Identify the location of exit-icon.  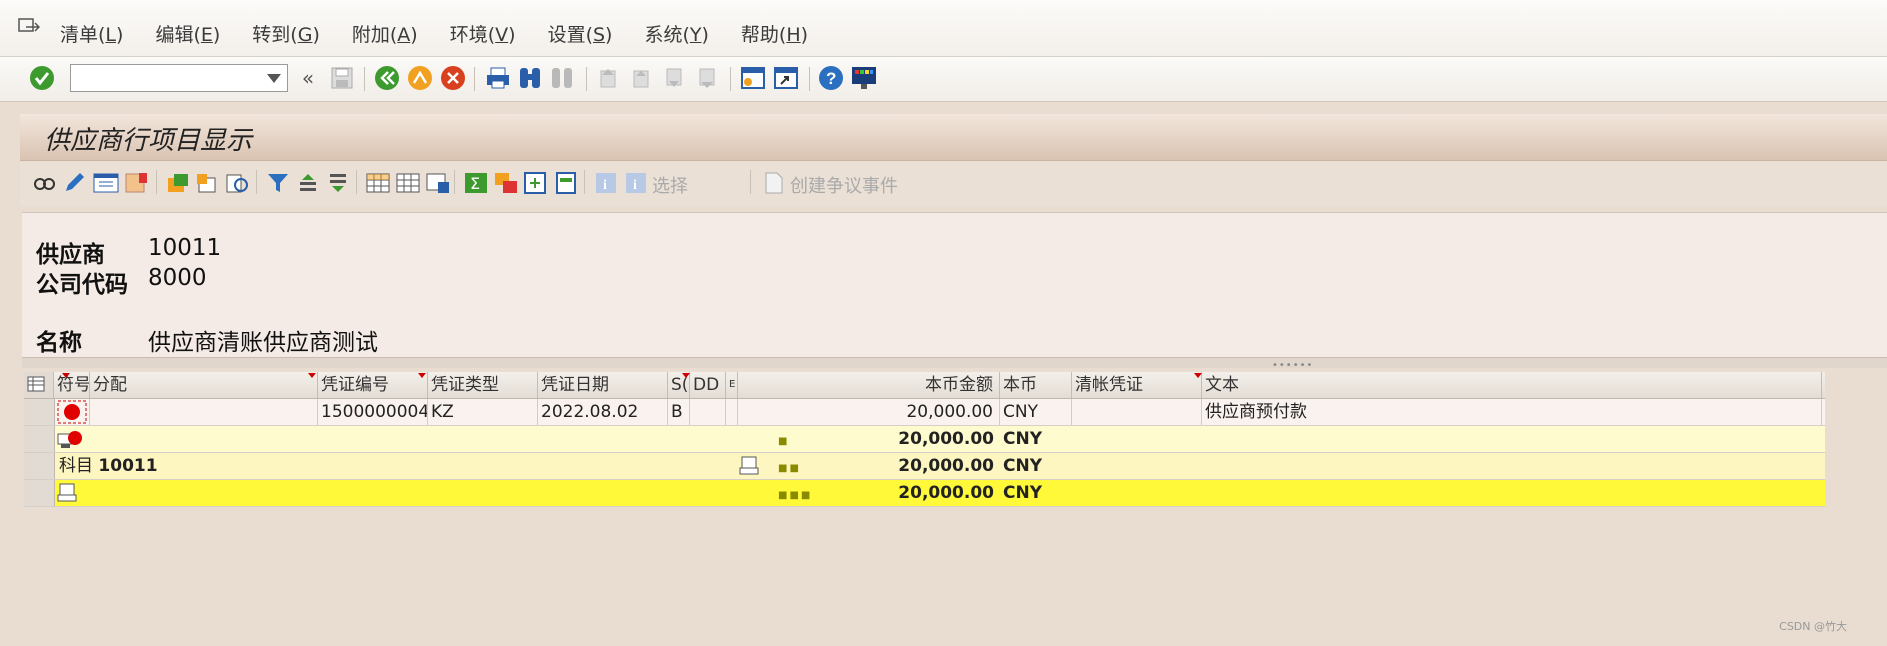
(420, 78).